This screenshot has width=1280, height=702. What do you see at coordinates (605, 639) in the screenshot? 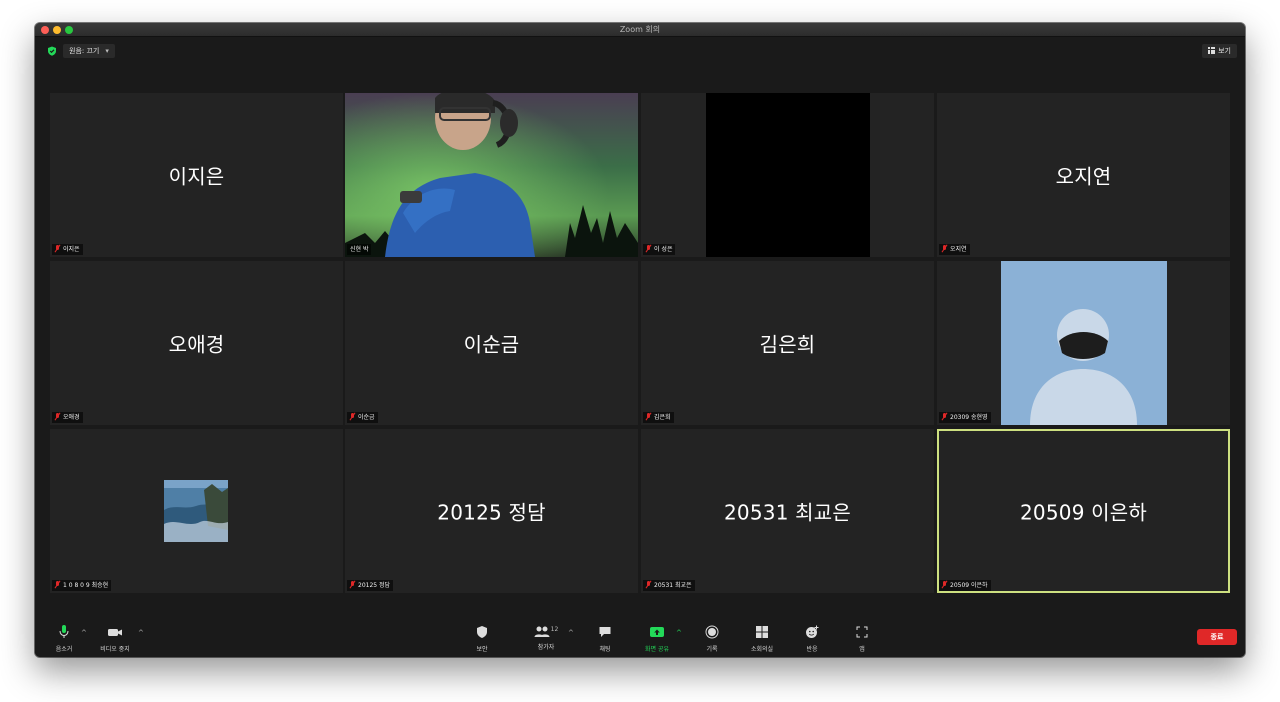
I see `chat-button: 채팅` at bounding box center [605, 639].